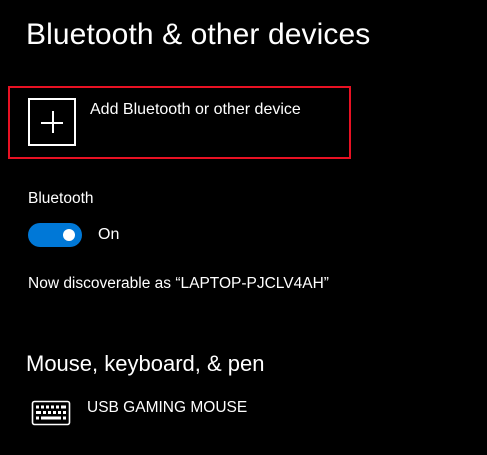 The image size is (487, 455). I want to click on bluetooth-toggle-state: On, so click(109, 234).